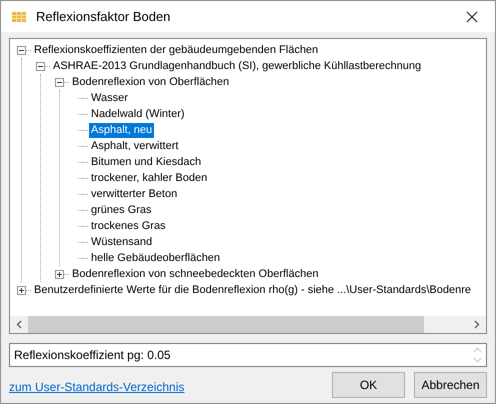  I want to click on tree-item: Asphalt, neu, so click(121, 130).